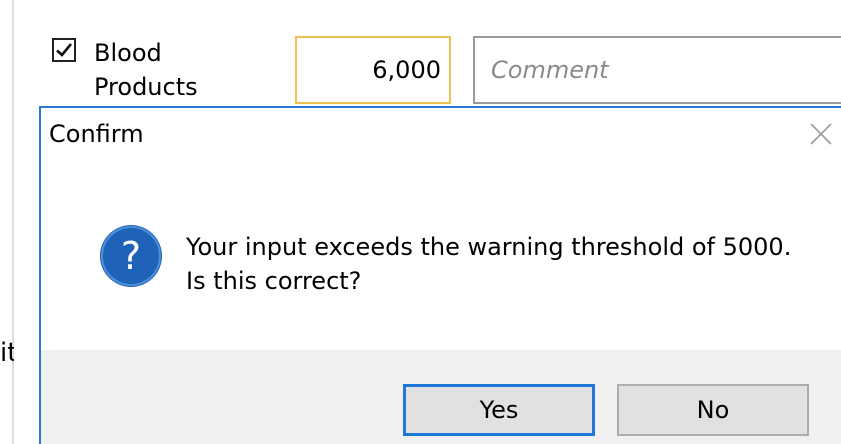 The width and height of the screenshot is (841, 444). I want to click on blood-products-label: Blood Products, so click(179, 70).